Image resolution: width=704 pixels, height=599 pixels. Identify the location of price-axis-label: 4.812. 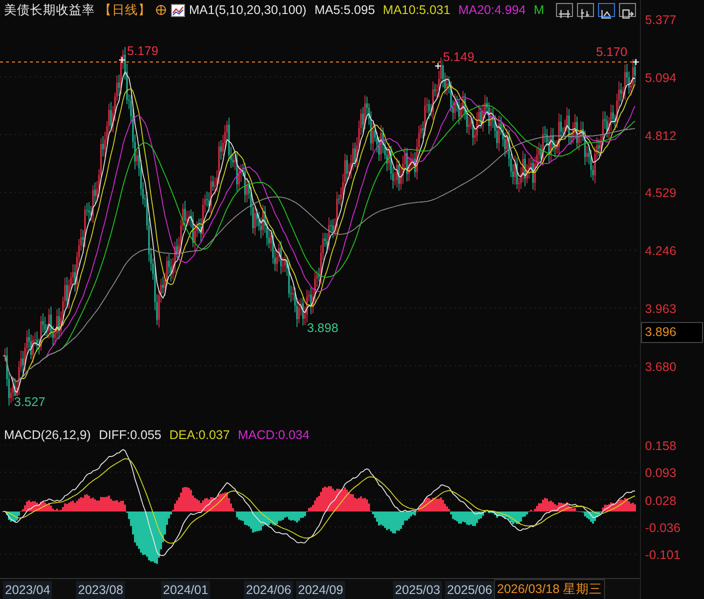
(660, 136).